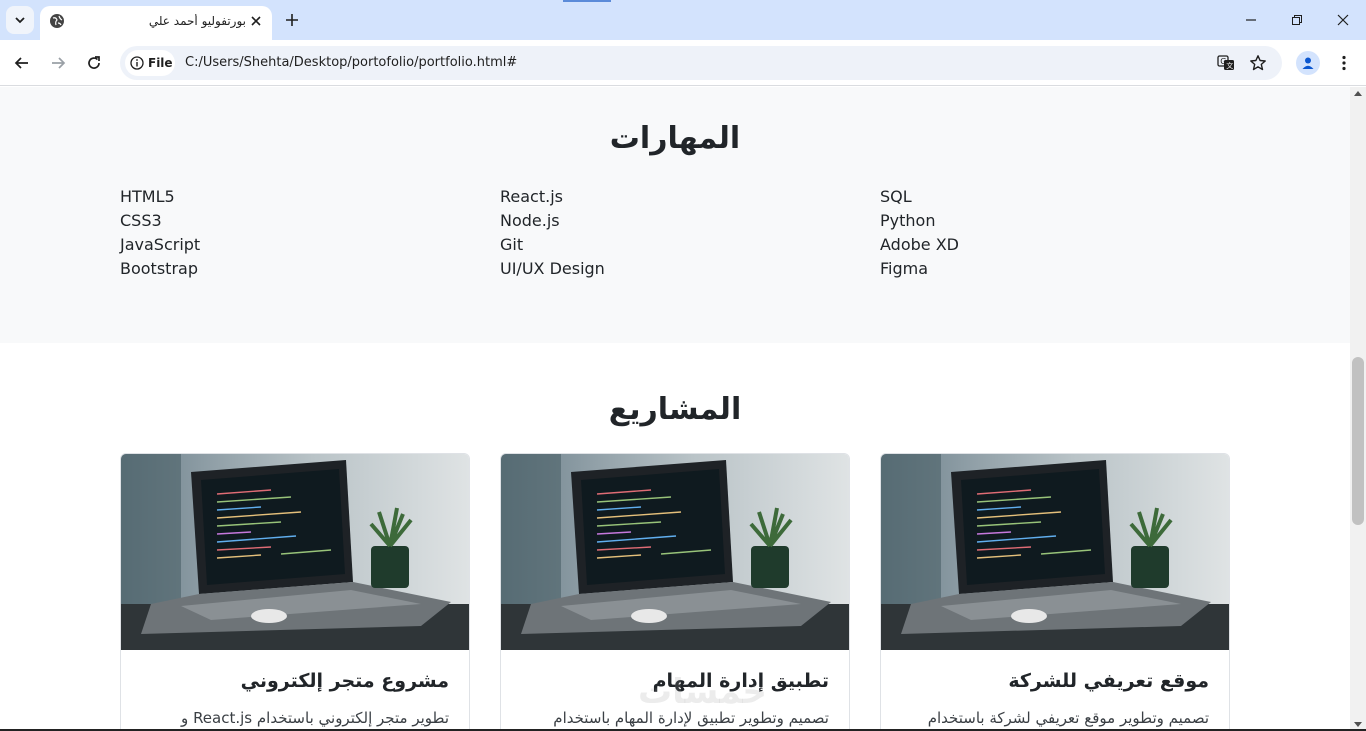 The width and height of the screenshot is (1366, 731). What do you see at coordinates (683, 20) in the screenshot?
I see `tab-strip: بورتفوليو أحمد علي` at bounding box center [683, 20].